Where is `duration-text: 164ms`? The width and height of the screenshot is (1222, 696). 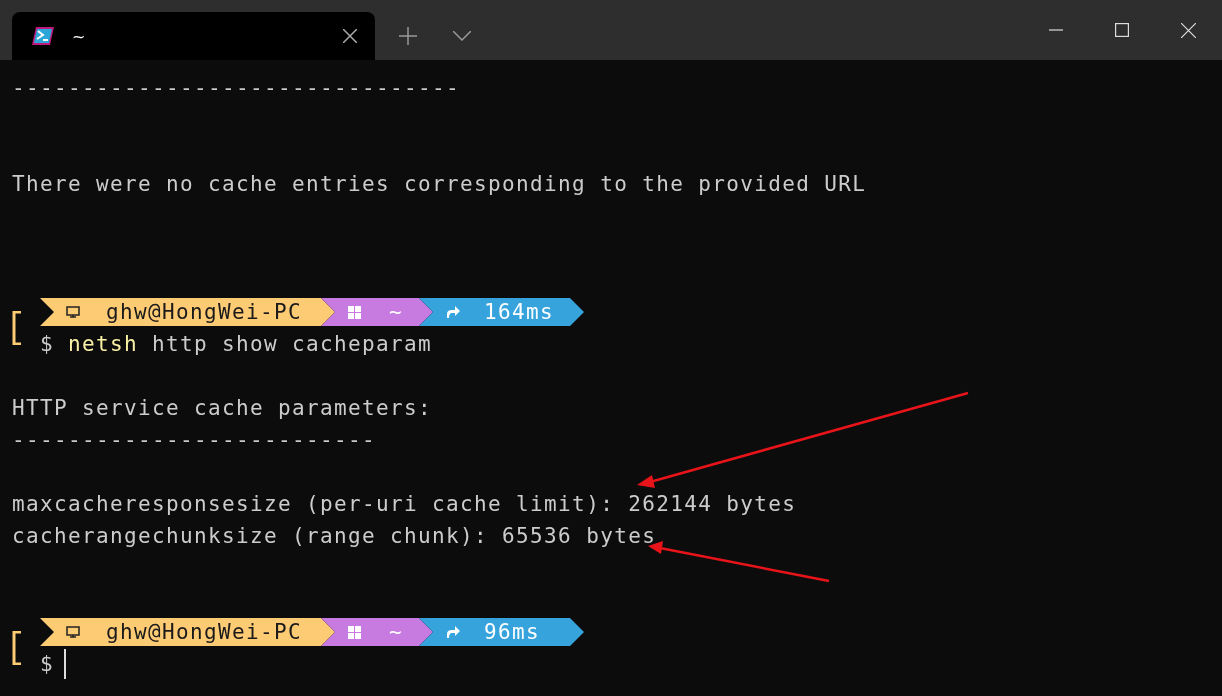
duration-text: 164ms is located at coordinates (519, 312).